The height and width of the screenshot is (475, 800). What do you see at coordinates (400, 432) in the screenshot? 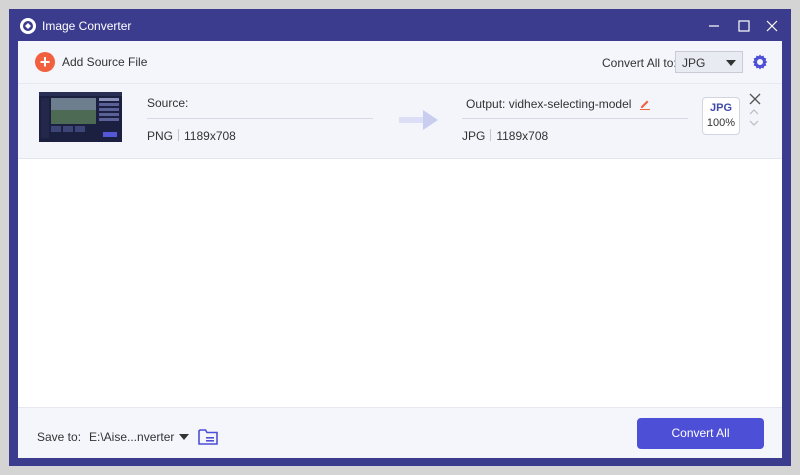
I see `bottom-bar: Save to: E:\Aise...nverter Convert All` at bounding box center [400, 432].